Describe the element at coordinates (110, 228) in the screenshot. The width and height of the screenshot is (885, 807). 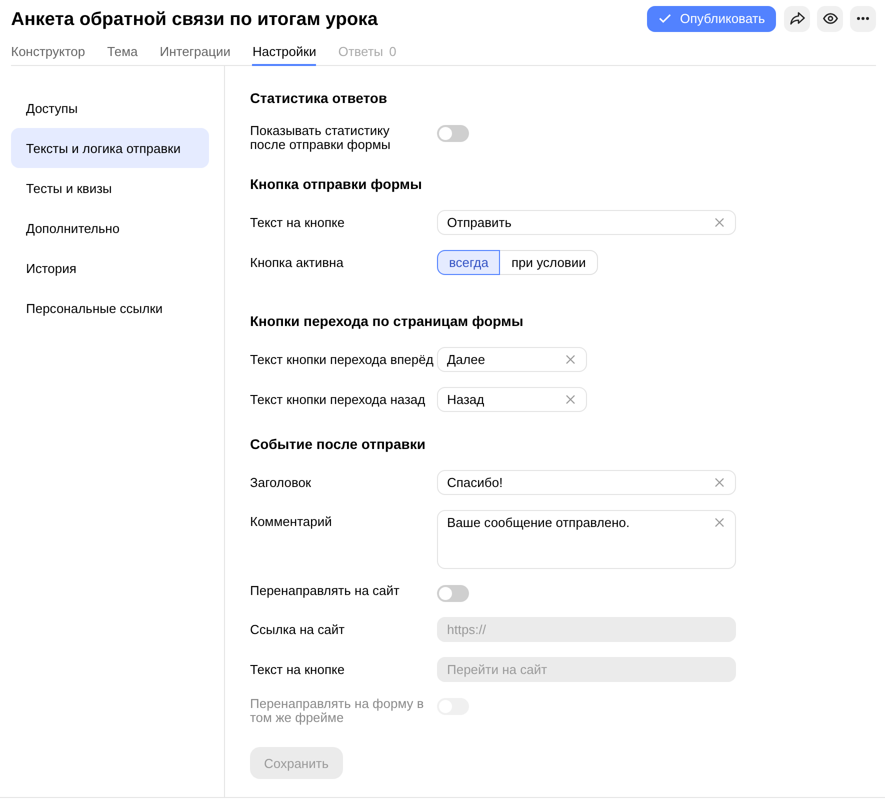
I see `sidebar-item: Дополнительно` at that location.